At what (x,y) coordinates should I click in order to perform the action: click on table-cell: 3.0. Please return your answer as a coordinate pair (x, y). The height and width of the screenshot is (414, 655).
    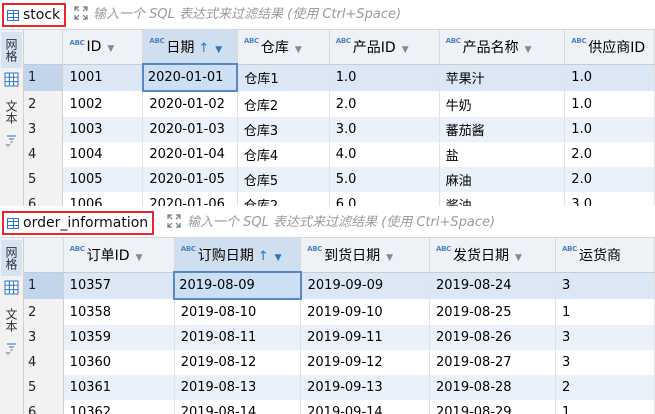
    Looking at the image, I should click on (384, 129).